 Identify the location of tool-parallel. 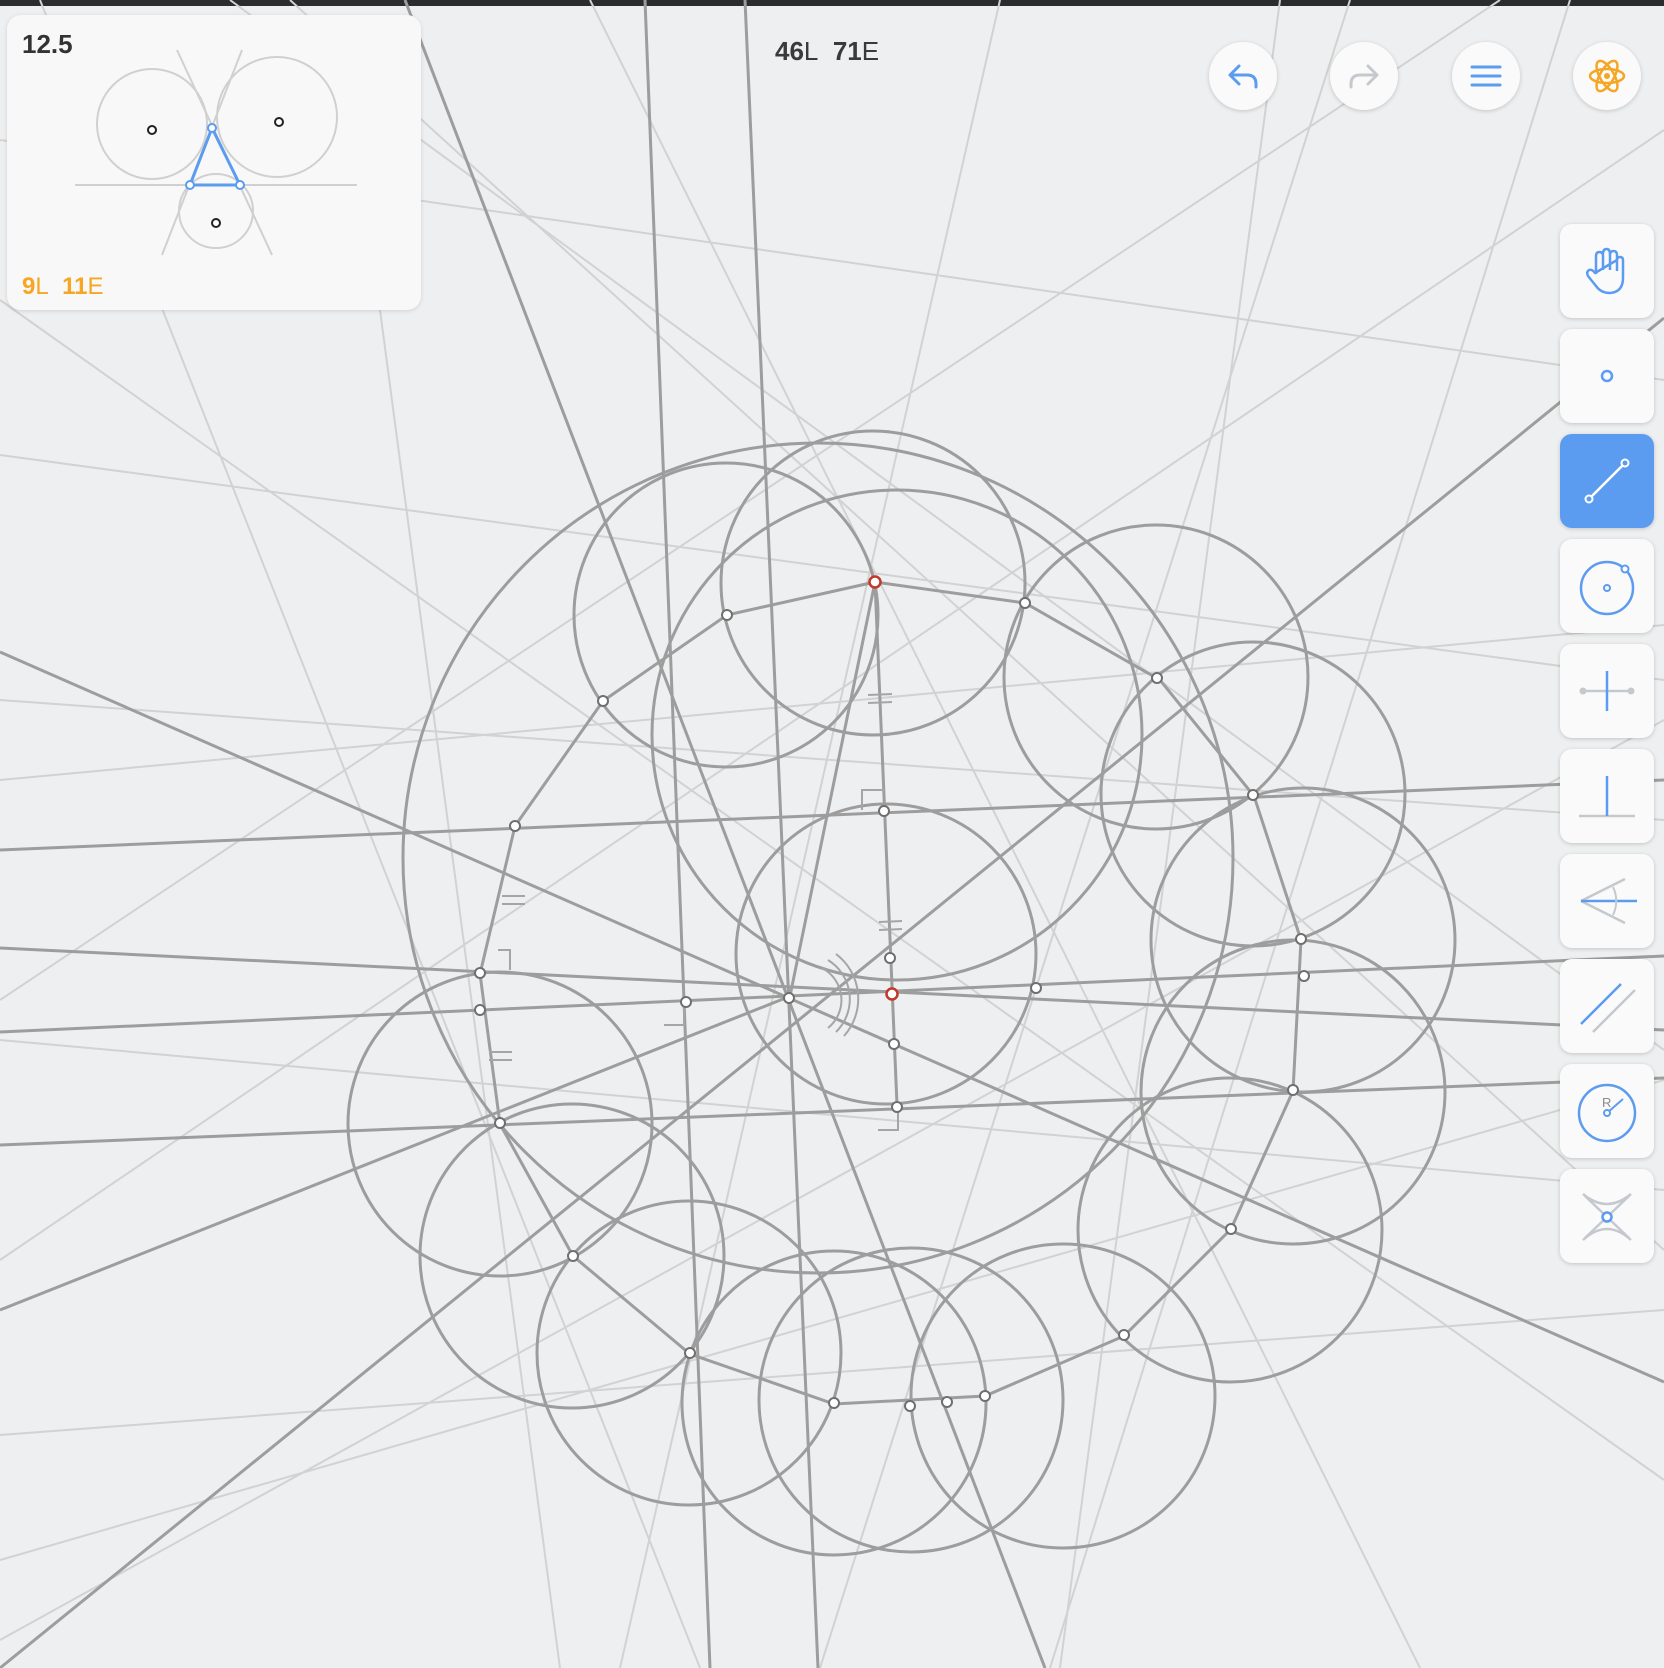
(1607, 1006).